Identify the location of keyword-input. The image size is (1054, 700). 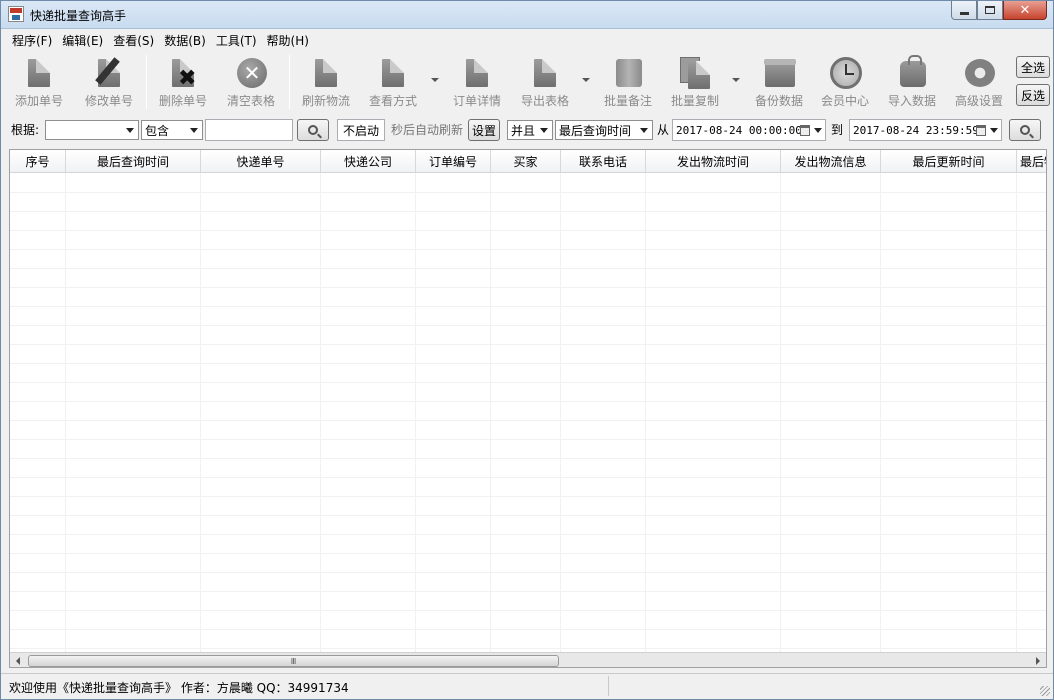
(249, 130).